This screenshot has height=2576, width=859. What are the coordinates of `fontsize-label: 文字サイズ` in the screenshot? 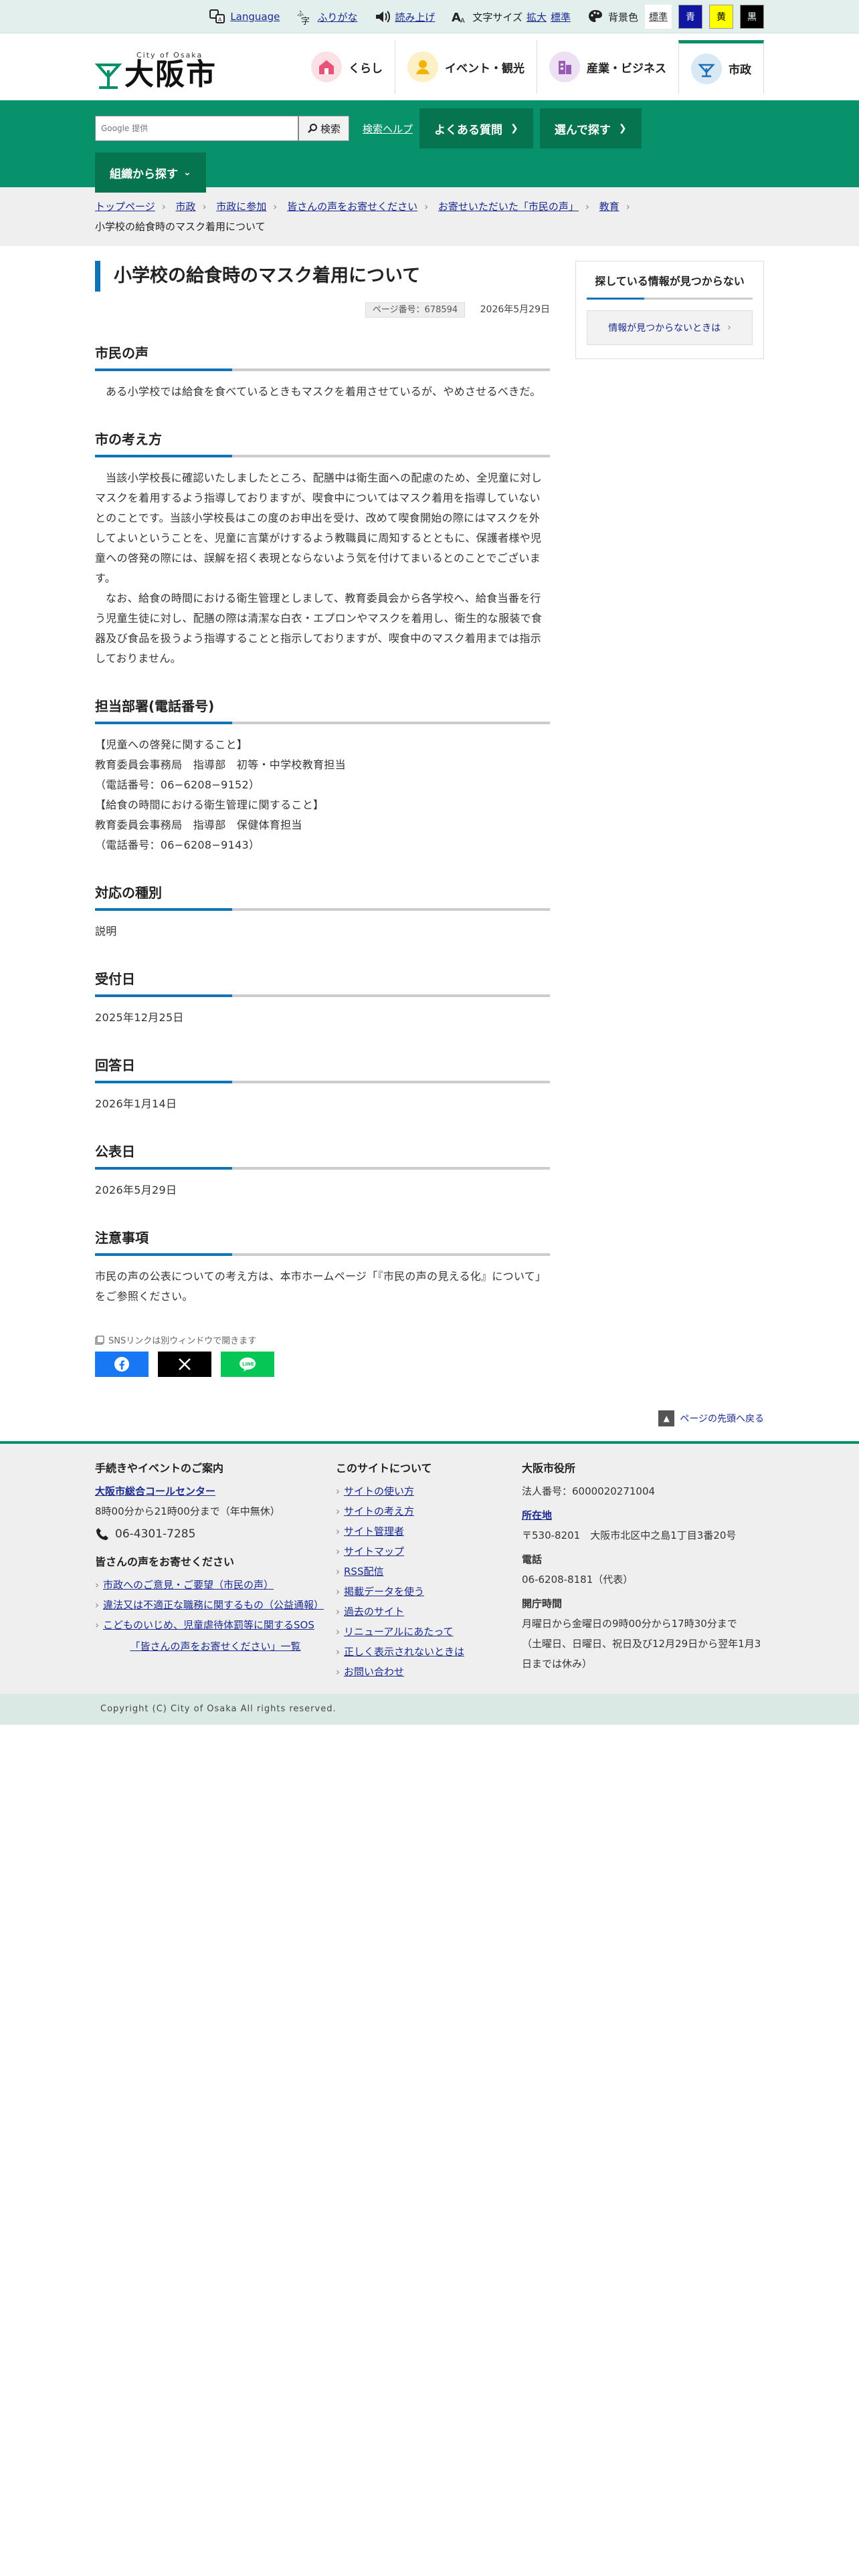 It's located at (497, 17).